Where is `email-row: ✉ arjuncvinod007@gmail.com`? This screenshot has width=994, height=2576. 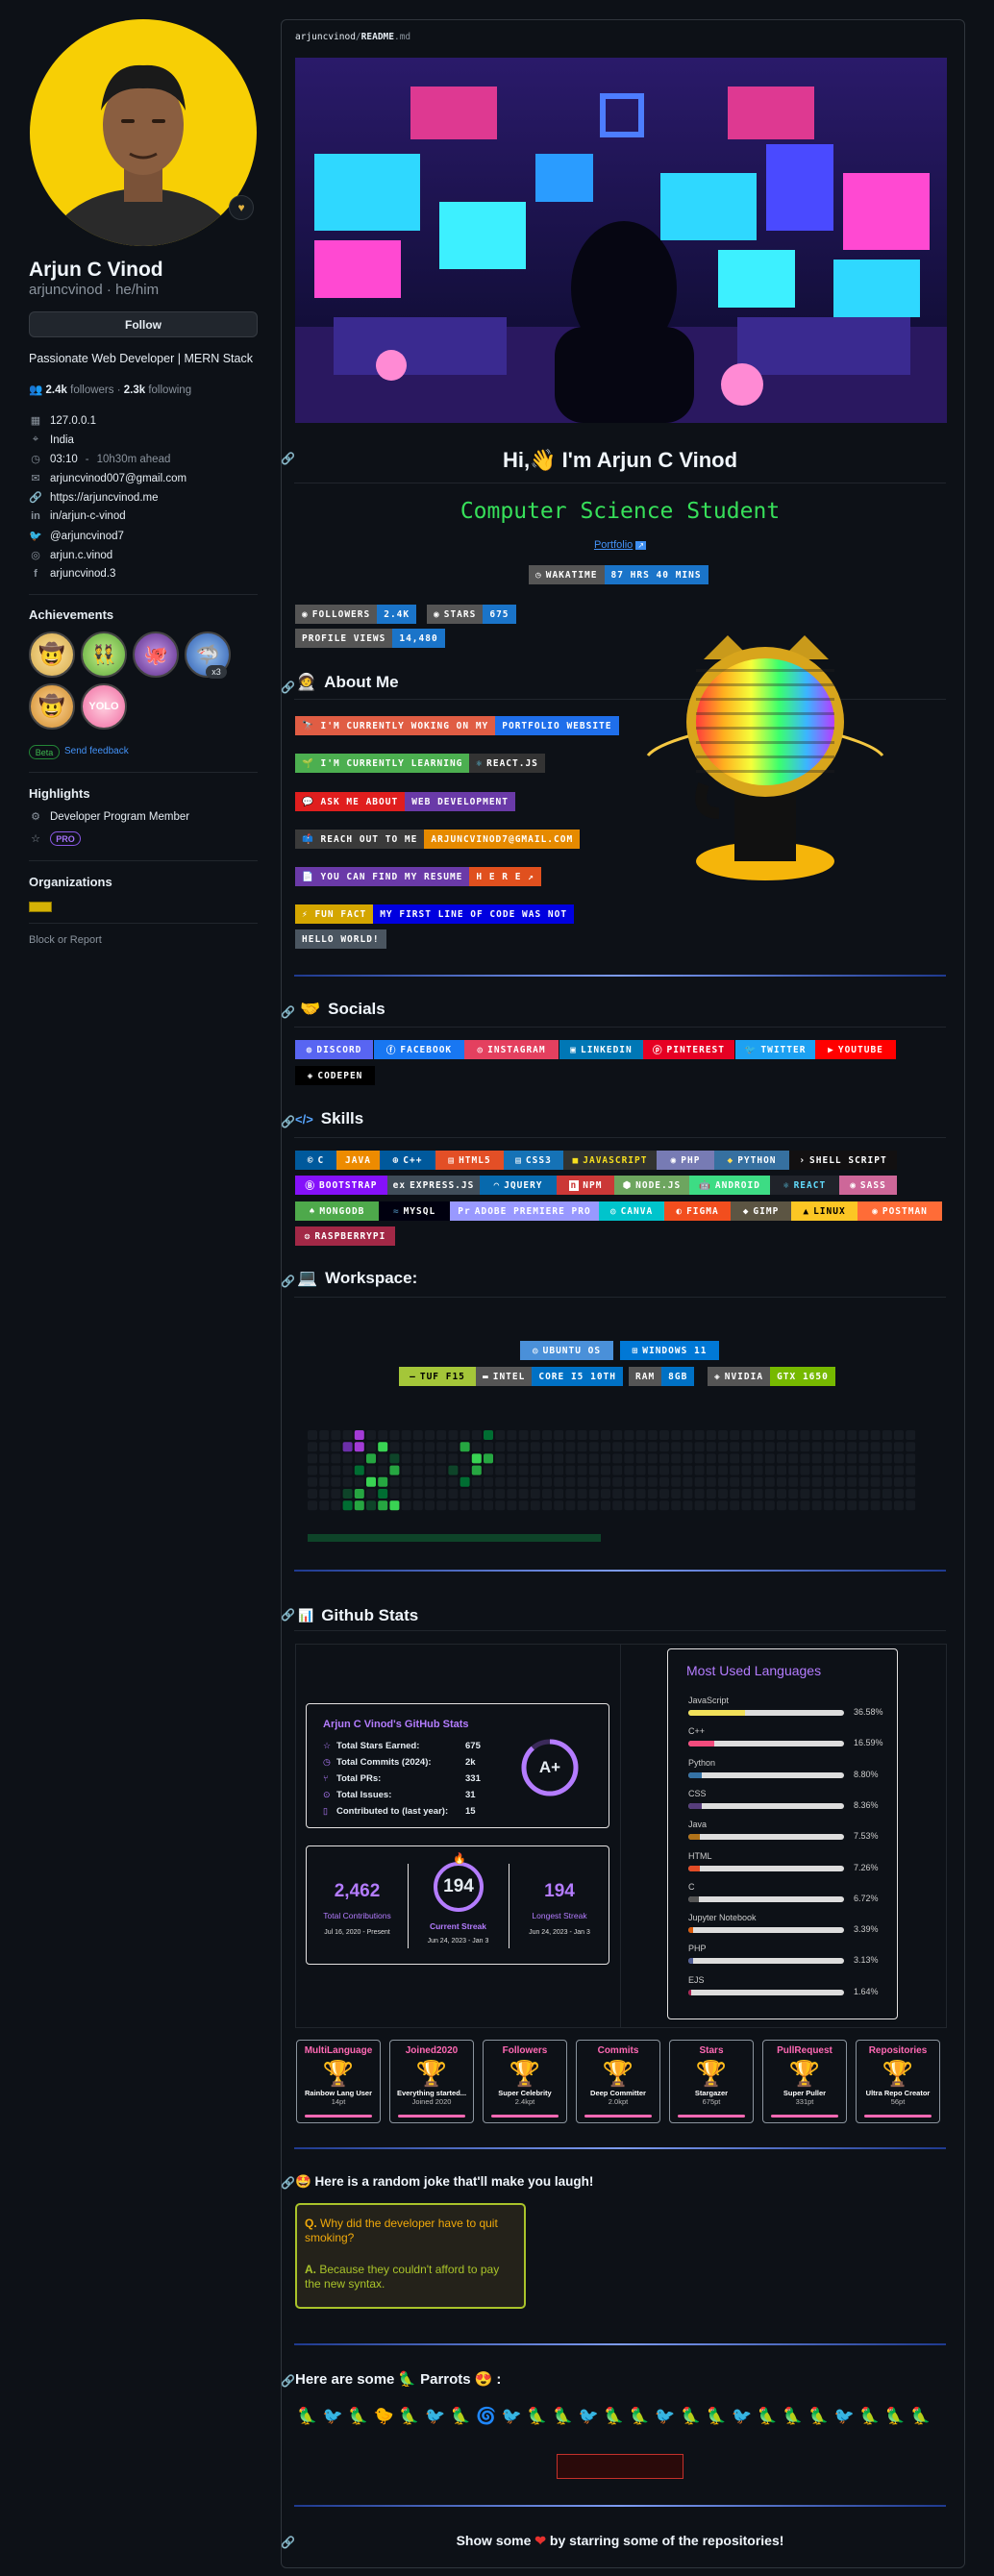 email-row: ✉ arjuncvinod007@gmail.com is located at coordinates (108, 478).